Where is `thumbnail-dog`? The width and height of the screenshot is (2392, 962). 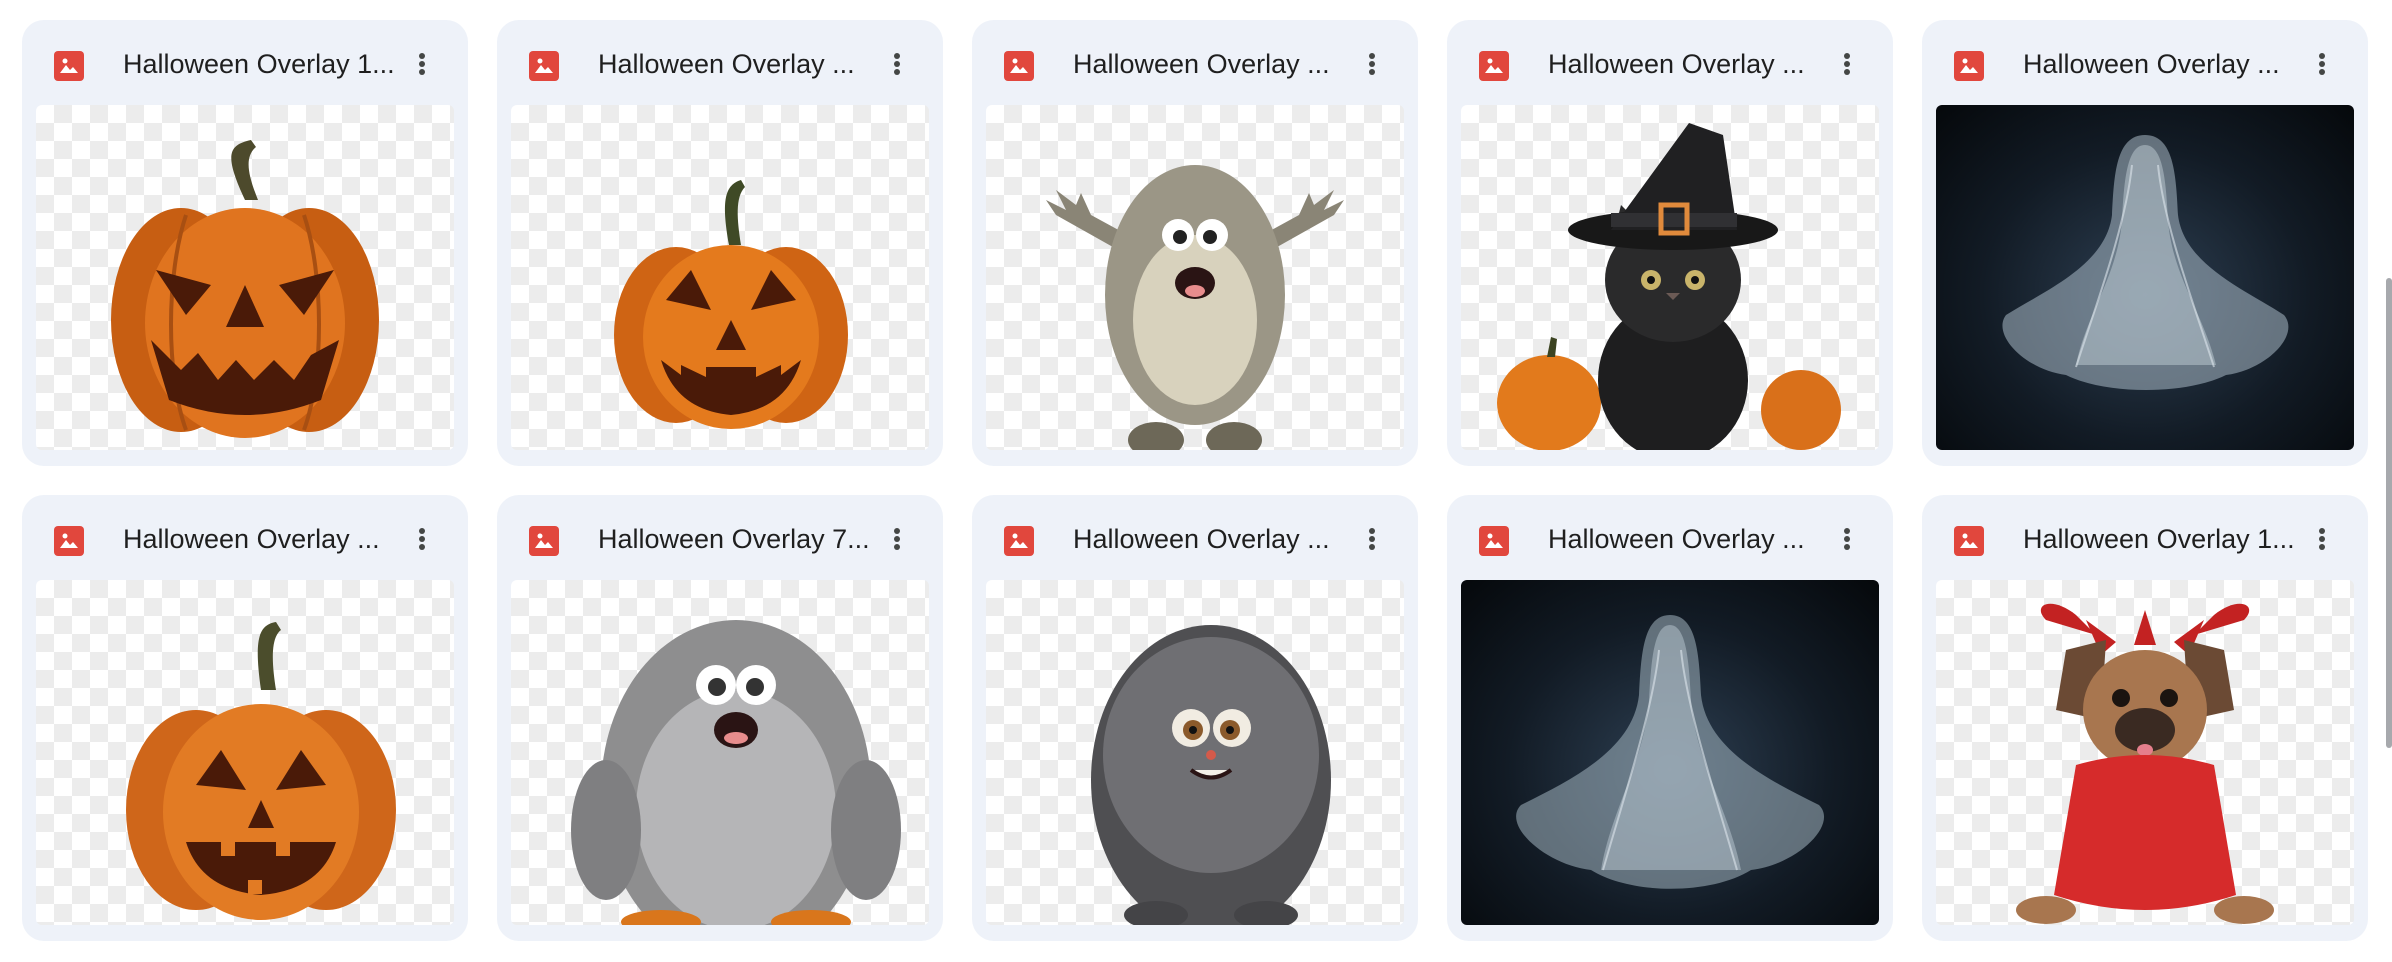 thumbnail-dog is located at coordinates (2145, 752).